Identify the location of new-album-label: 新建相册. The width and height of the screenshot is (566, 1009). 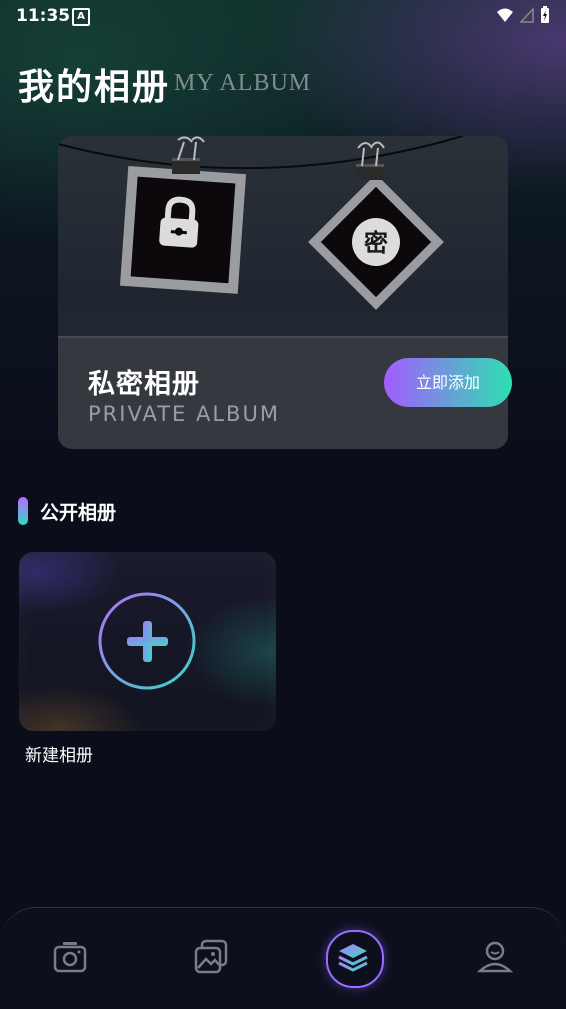
(59, 756).